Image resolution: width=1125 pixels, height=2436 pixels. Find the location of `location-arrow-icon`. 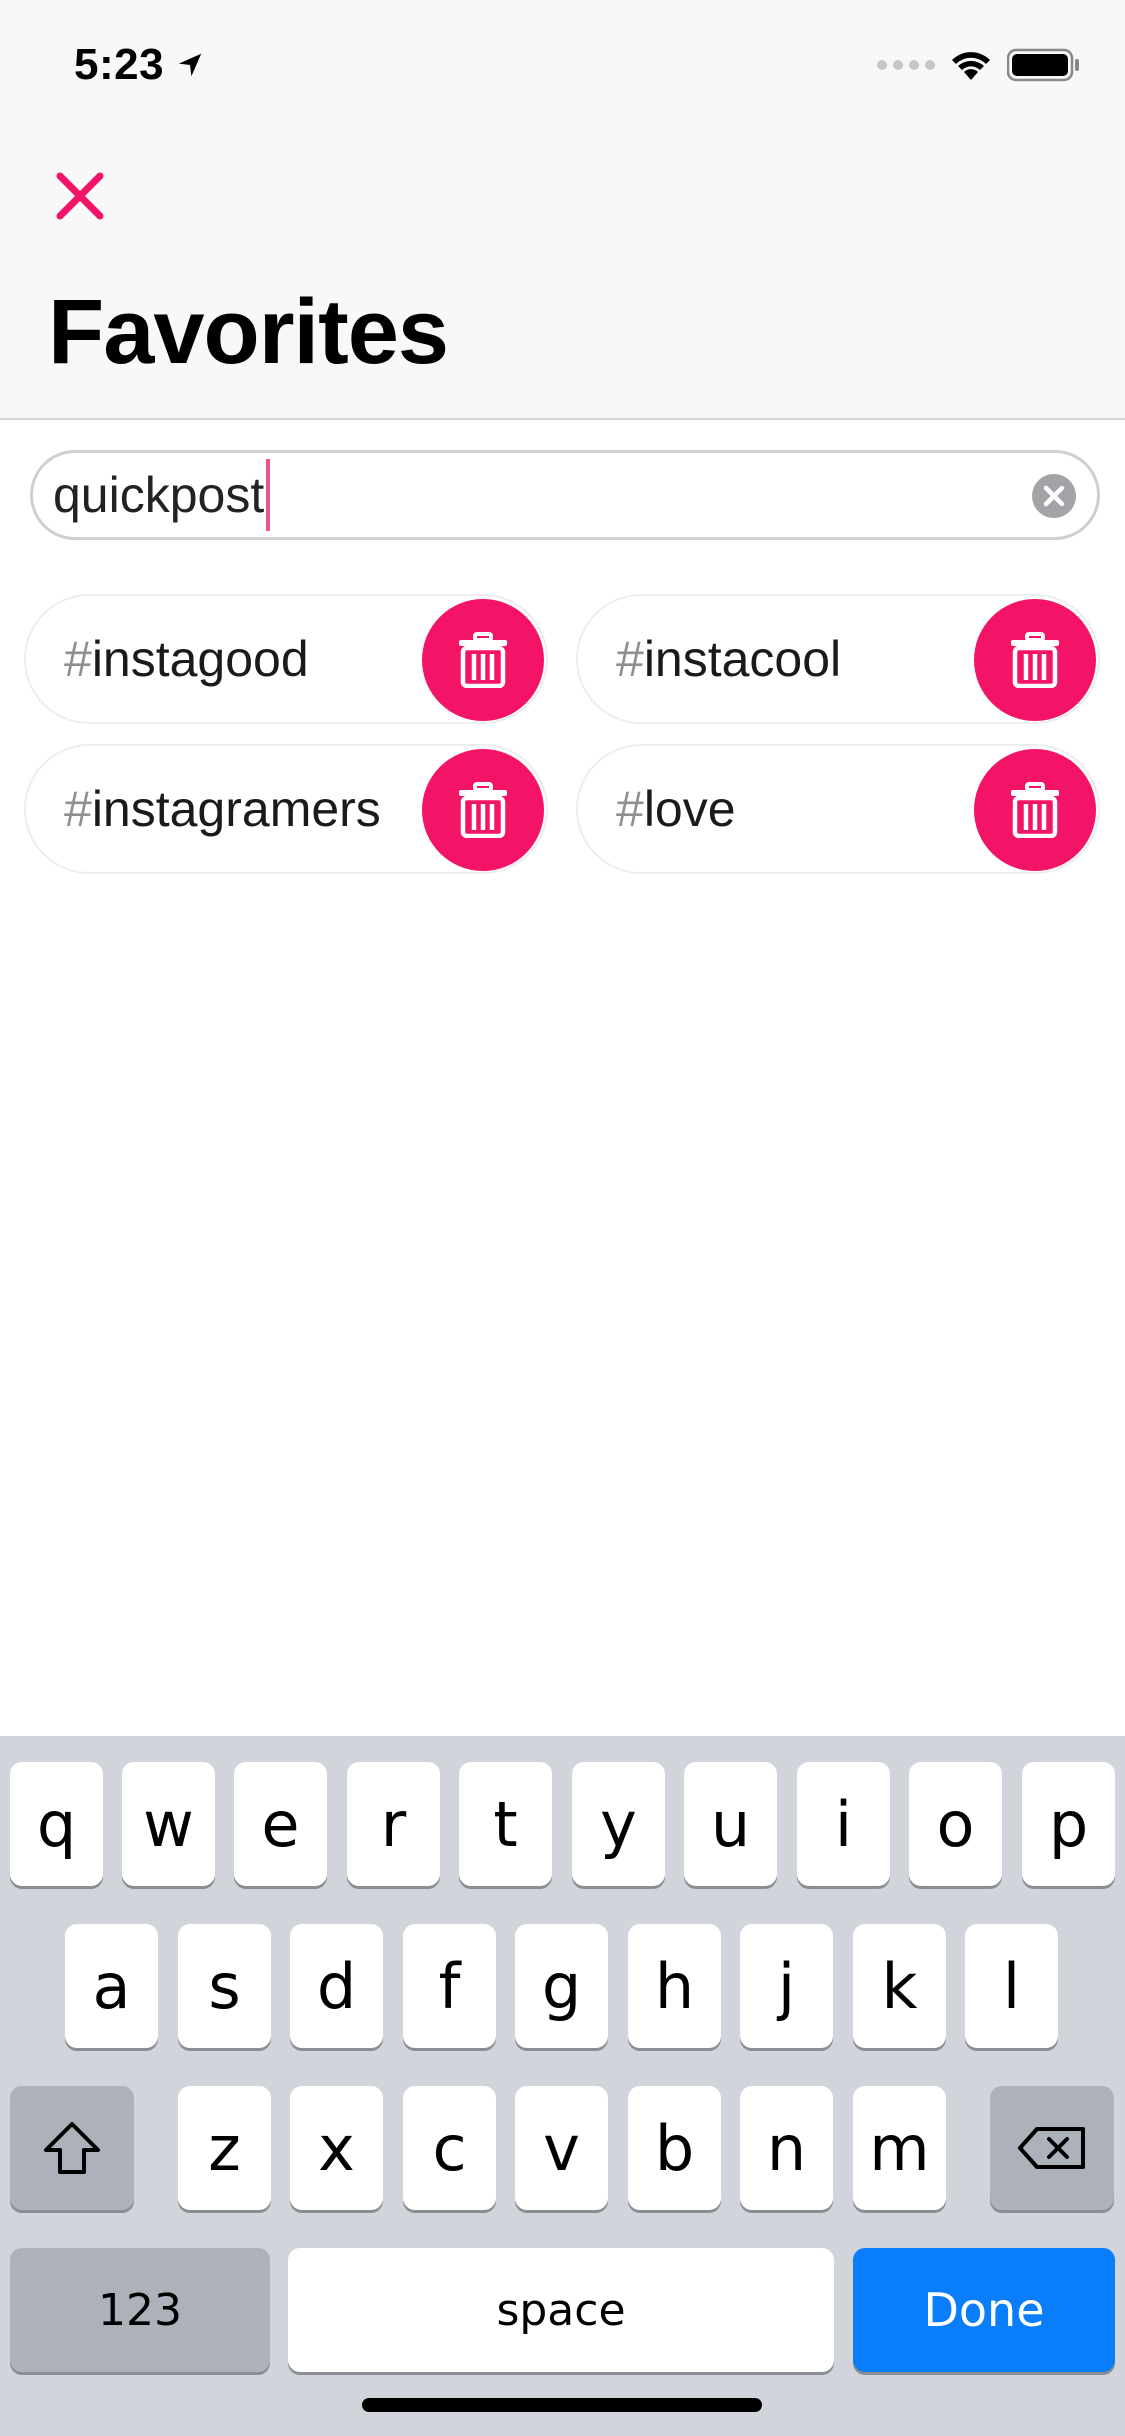

location-arrow-icon is located at coordinates (190, 65).